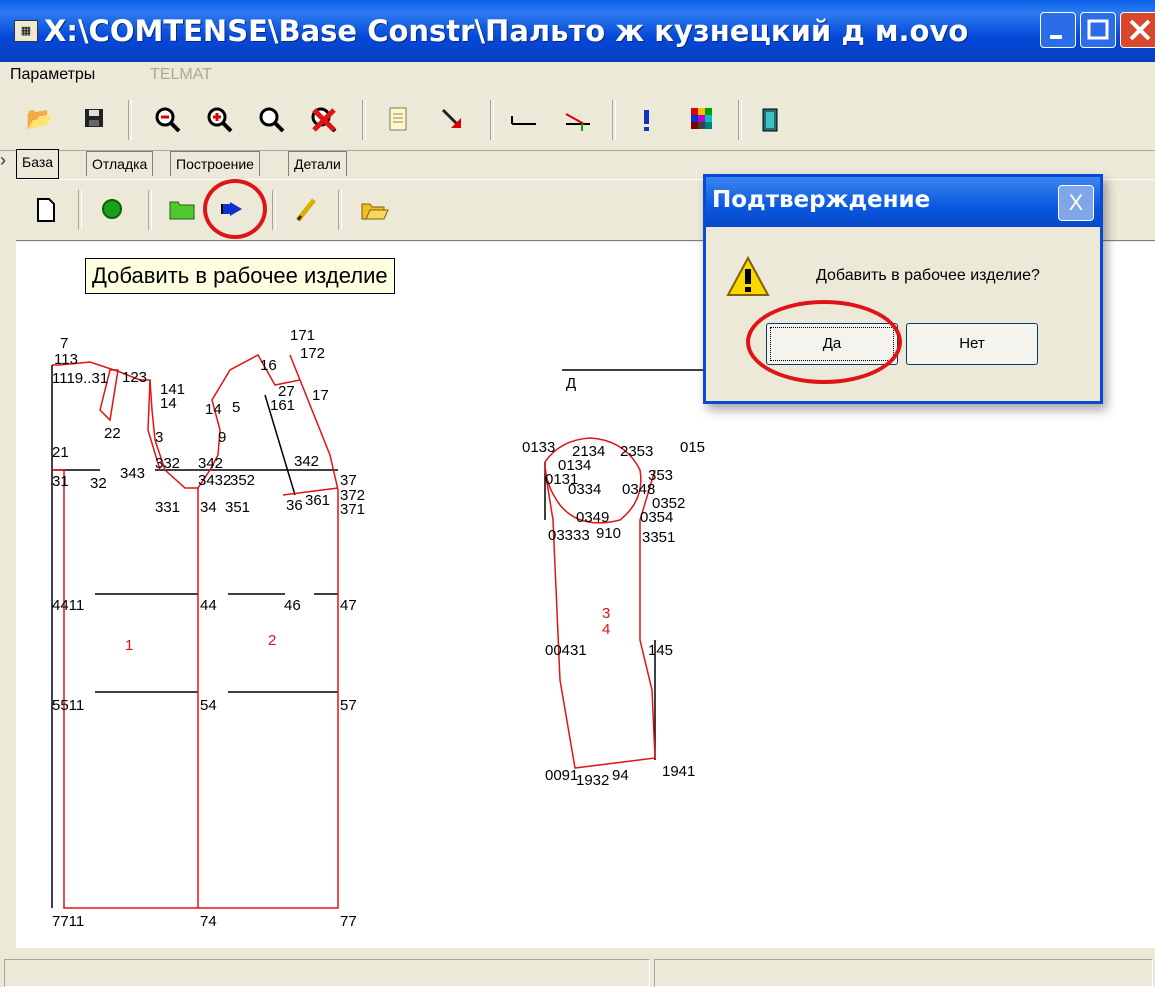 This screenshot has width=1155, height=987. Describe the element at coordinates (46, 210) in the screenshot. I see `new-document-icon` at that location.